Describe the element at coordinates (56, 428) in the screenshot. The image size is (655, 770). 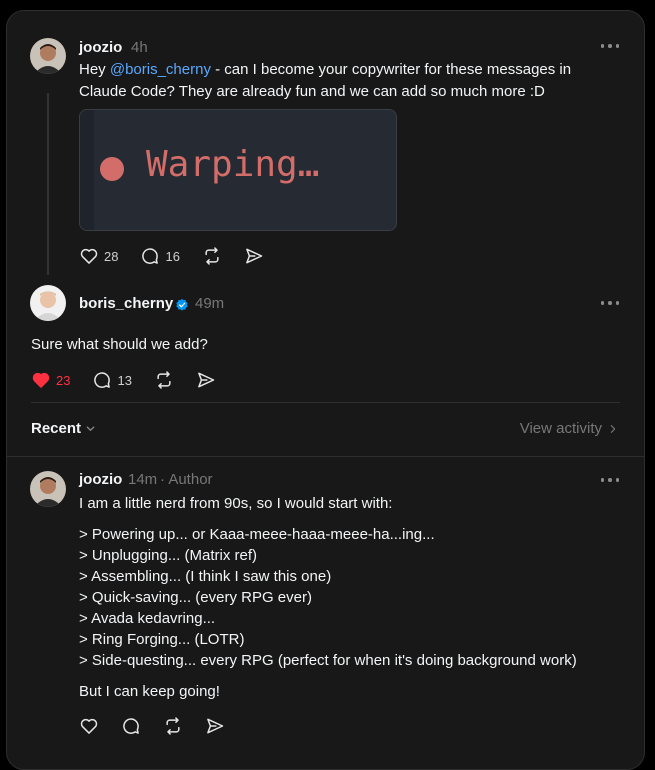
I see `recent-label: Recent` at that location.